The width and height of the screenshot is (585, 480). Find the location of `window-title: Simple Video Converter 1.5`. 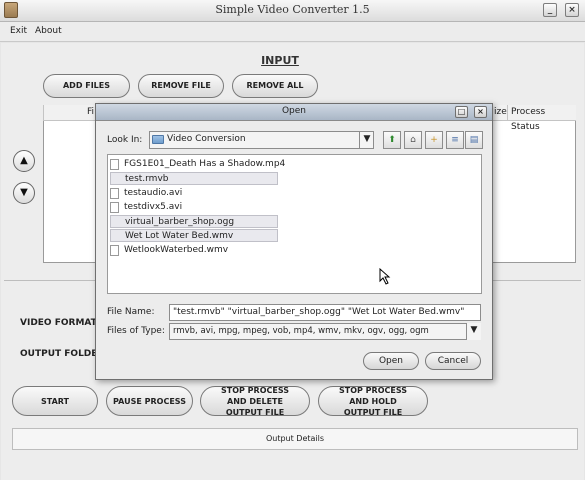

window-title: Simple Video Converter 1.5 is located at coordinates (292, 9).